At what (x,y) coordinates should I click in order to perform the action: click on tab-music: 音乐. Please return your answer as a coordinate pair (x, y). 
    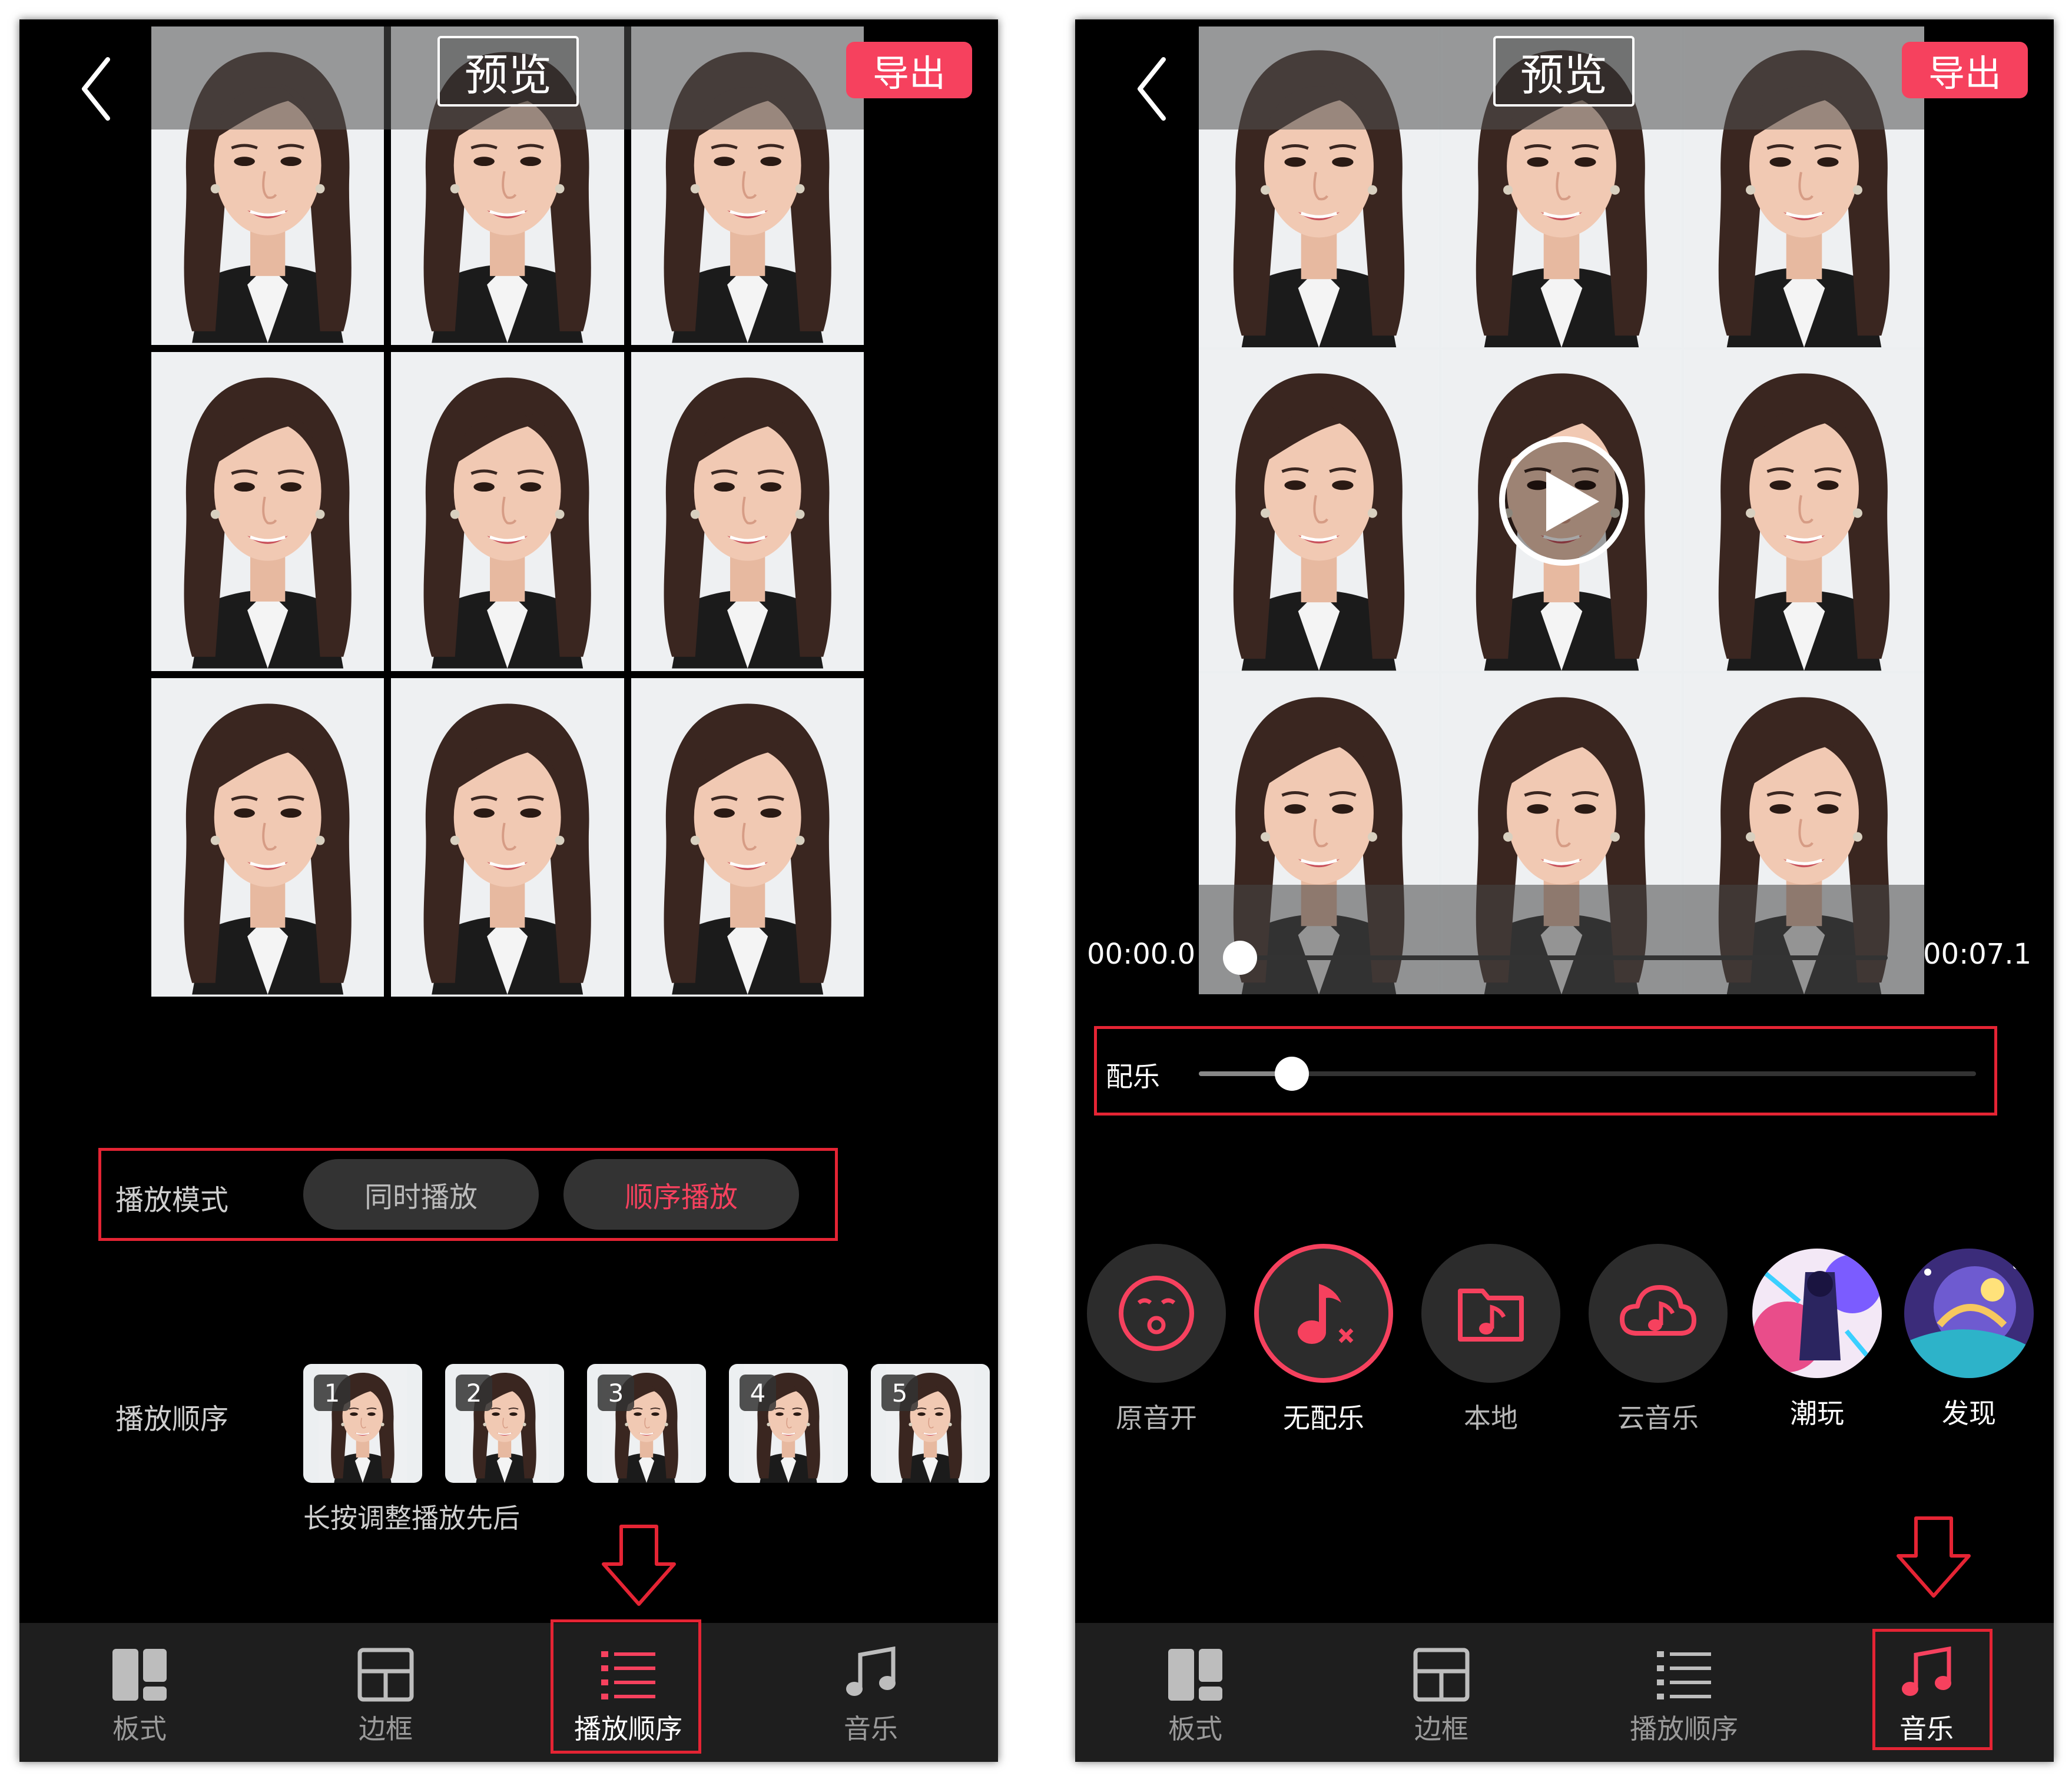
    Looking at the image, I should click on (871, 1693).